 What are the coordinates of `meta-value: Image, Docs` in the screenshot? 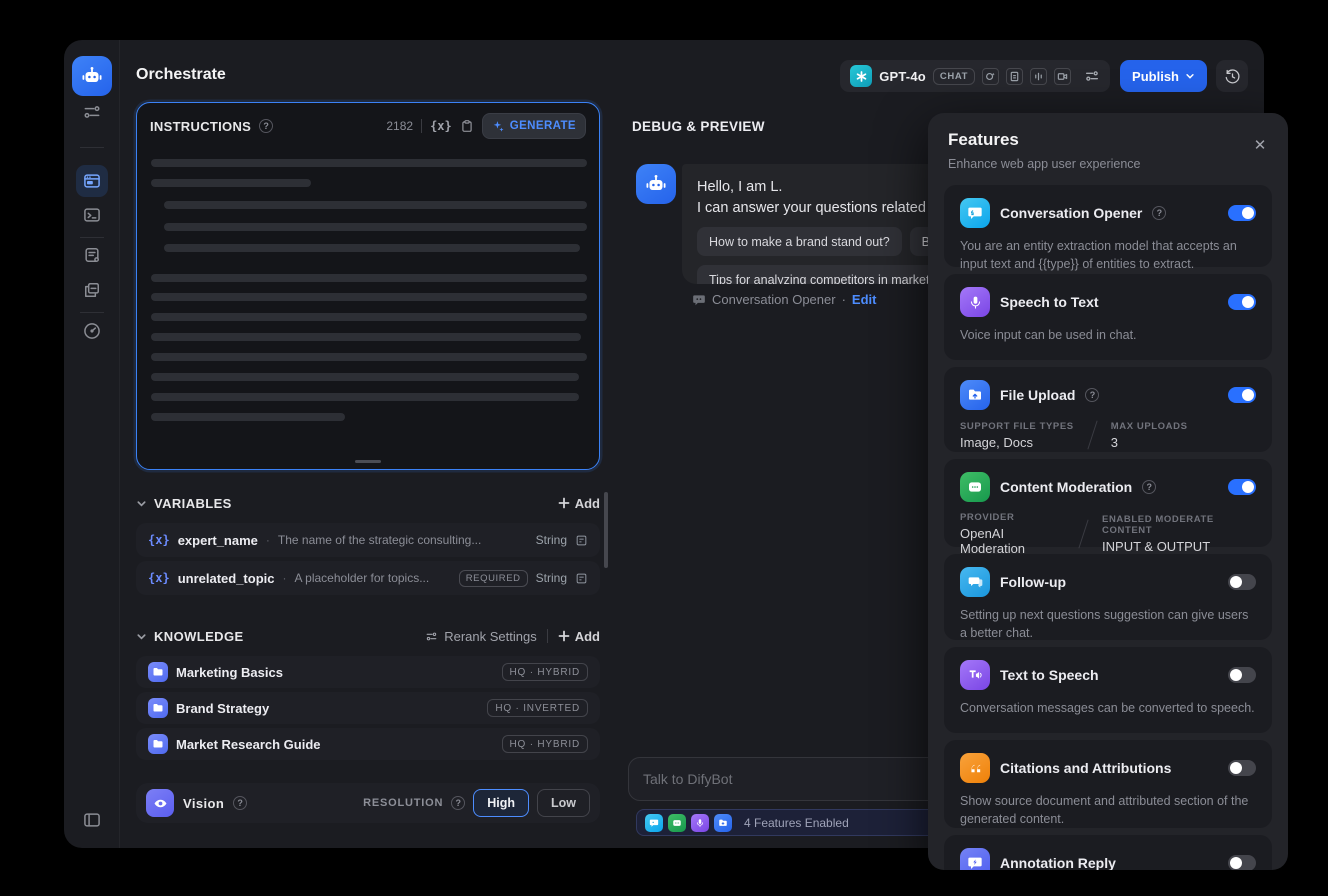 It's located at (996, 442).